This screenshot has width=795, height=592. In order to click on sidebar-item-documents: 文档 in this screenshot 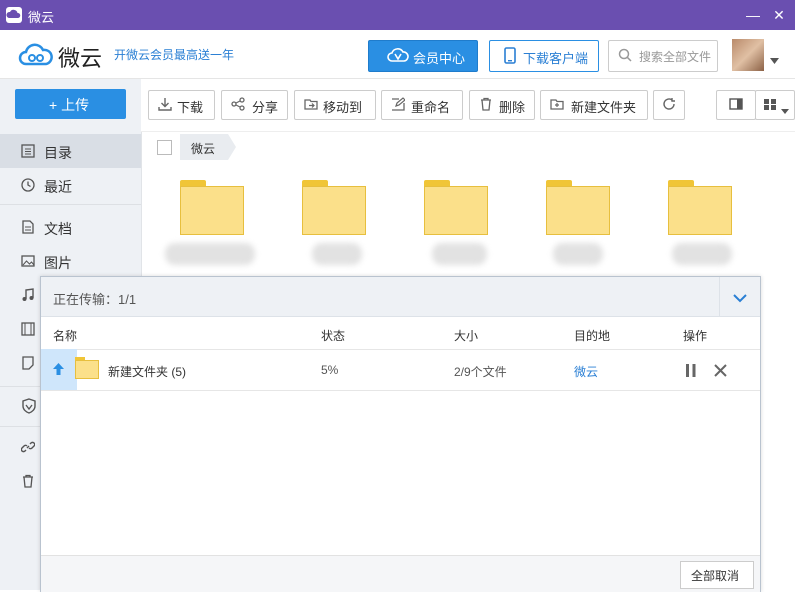, I will do `click(70, 227)`.